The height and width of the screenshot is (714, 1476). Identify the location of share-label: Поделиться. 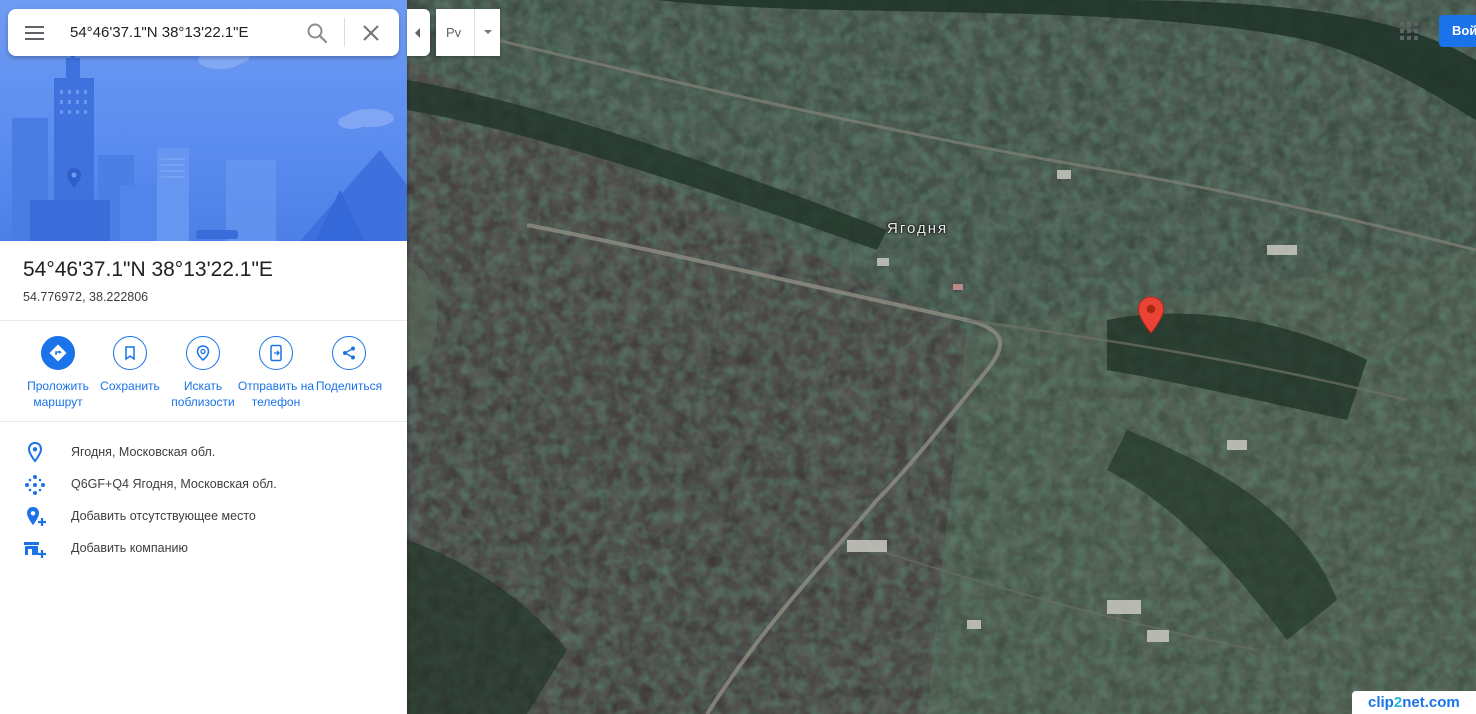
(349, 386).